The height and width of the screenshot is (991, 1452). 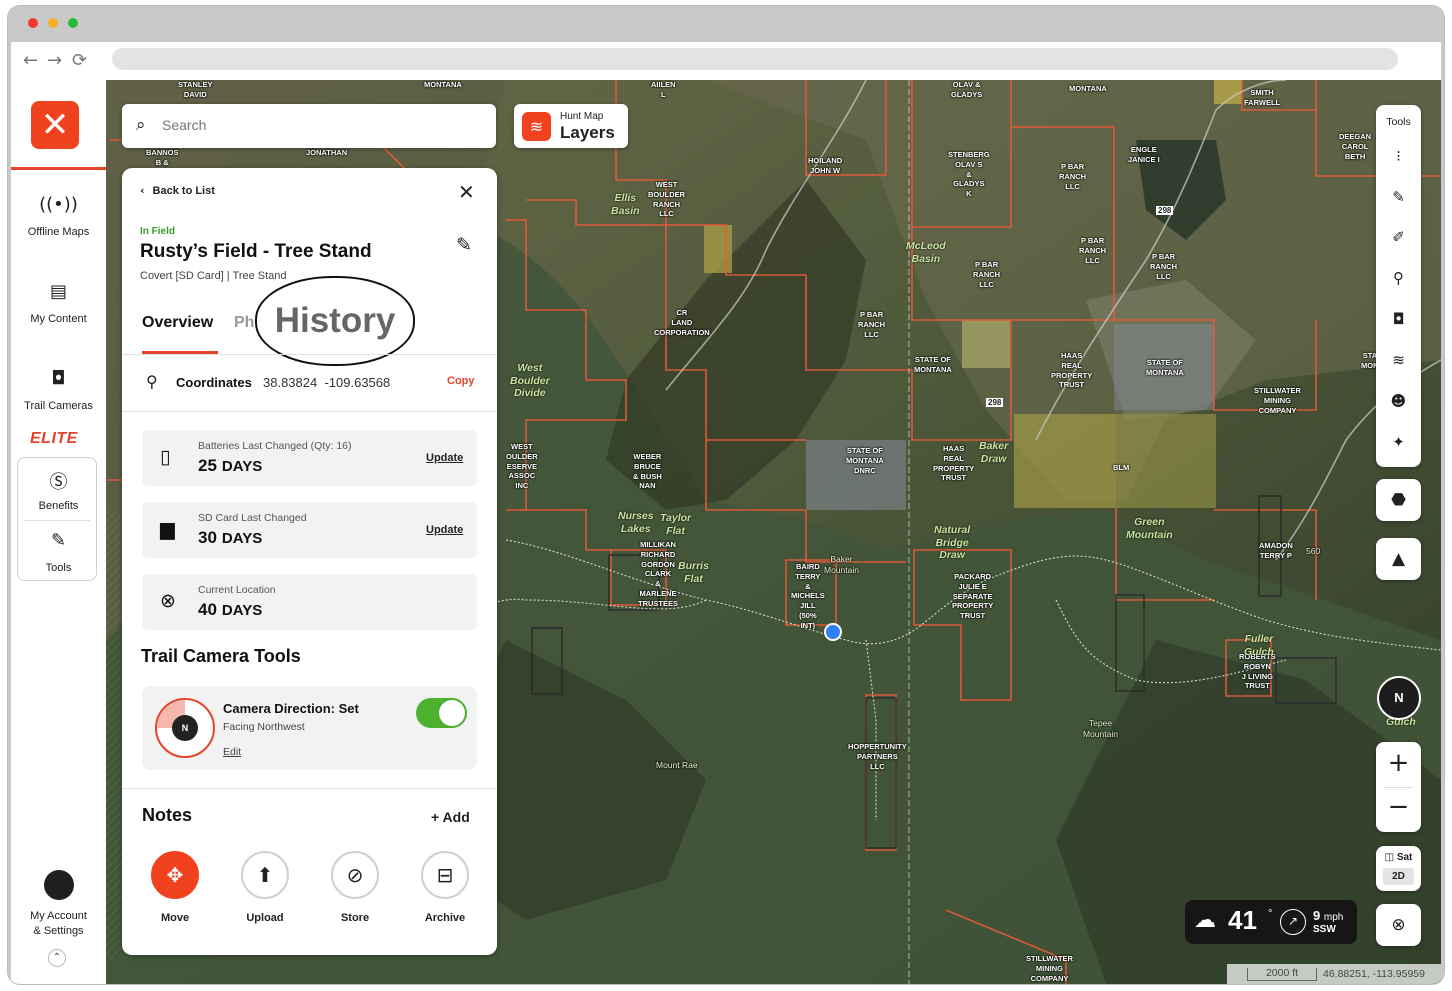 I want to click on map-label: HAAS REAL PROPERTY TRUST, so click(x=1072, y=370).